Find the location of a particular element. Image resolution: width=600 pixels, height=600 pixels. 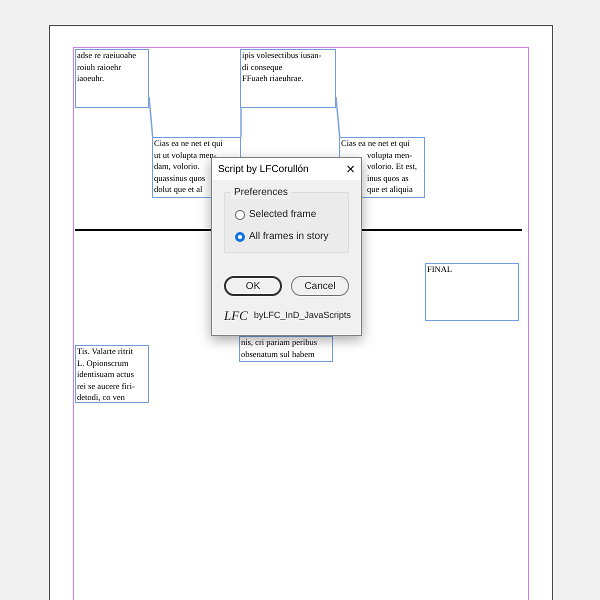

frame-text-line: identisuam actus is located at coordinates (105, 374).